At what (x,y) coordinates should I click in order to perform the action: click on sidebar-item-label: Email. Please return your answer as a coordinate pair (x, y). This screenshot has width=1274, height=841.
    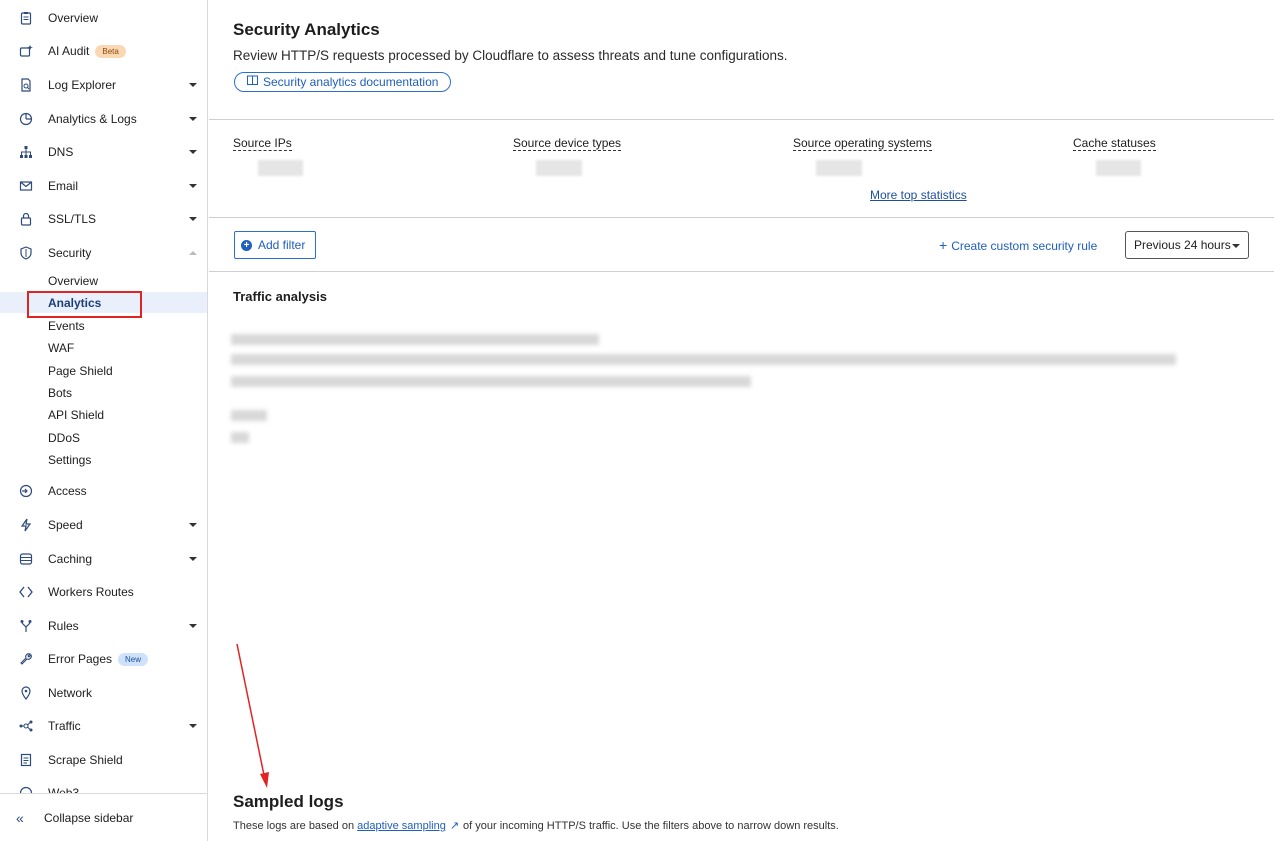
    Looking at the image, I should click on (63, 186).